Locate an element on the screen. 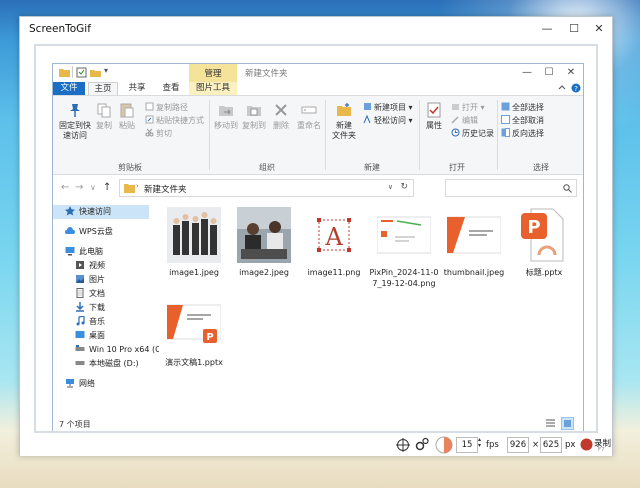 This screenshot has width=640, height=488. cut-button: 剪切 is located at coordinates (158, 133).